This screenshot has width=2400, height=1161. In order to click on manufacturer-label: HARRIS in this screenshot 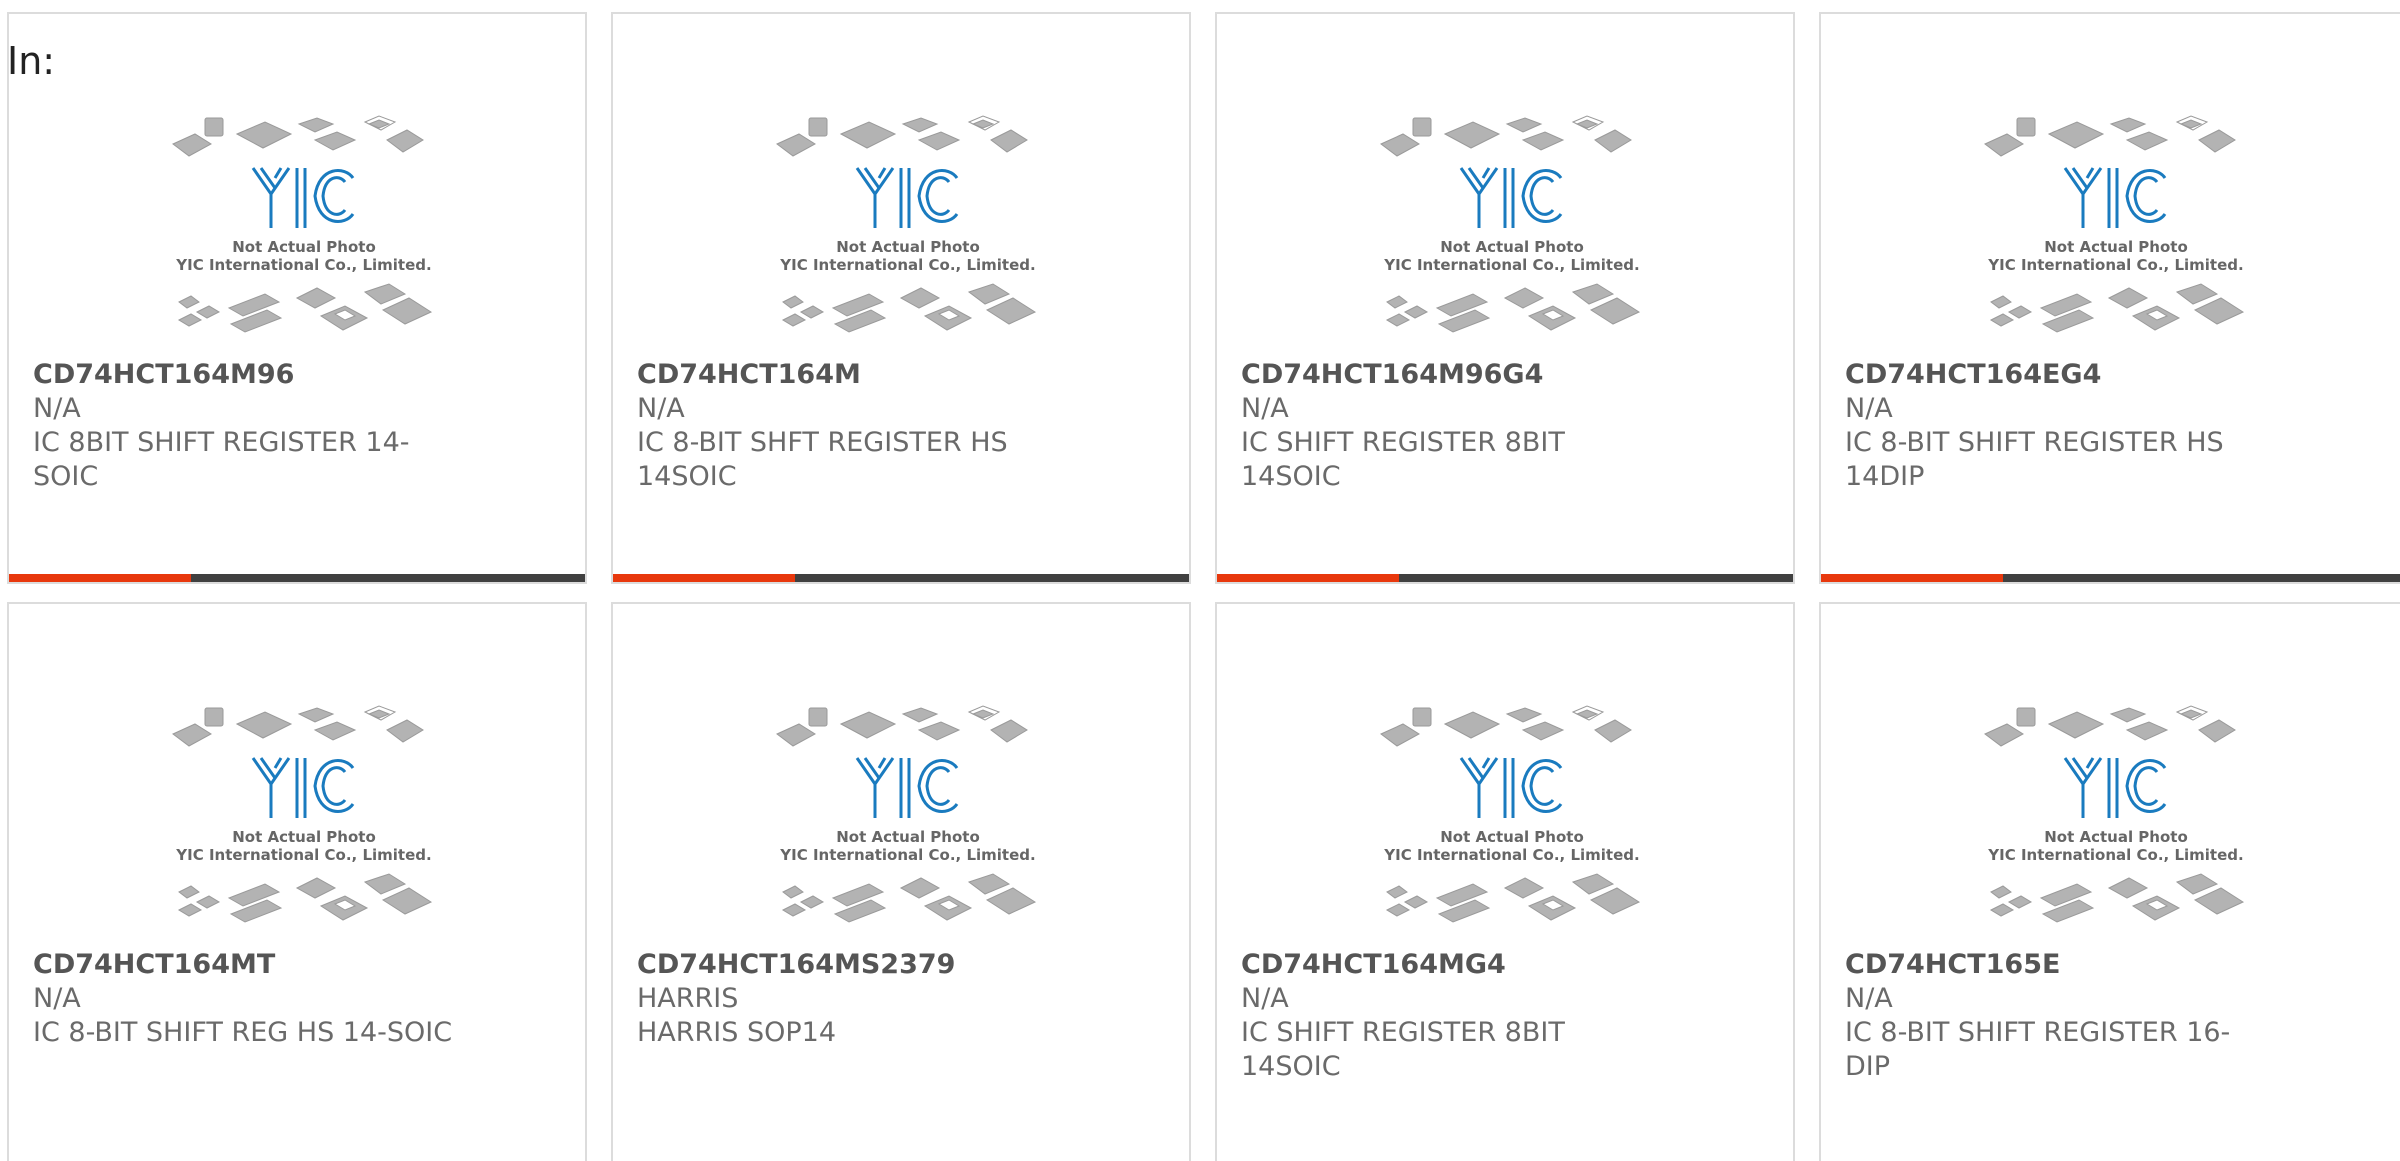, I will do `click(688, 998)`.